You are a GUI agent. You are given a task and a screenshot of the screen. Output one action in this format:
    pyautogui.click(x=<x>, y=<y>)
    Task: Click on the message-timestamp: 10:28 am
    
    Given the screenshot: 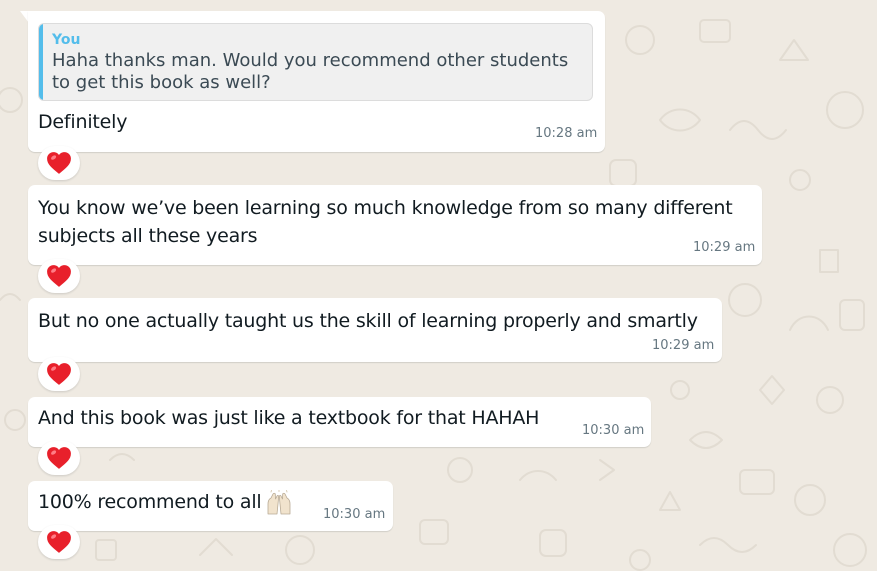 What is the action you would take?
    pyautogui.click(x=566, y=133)
    